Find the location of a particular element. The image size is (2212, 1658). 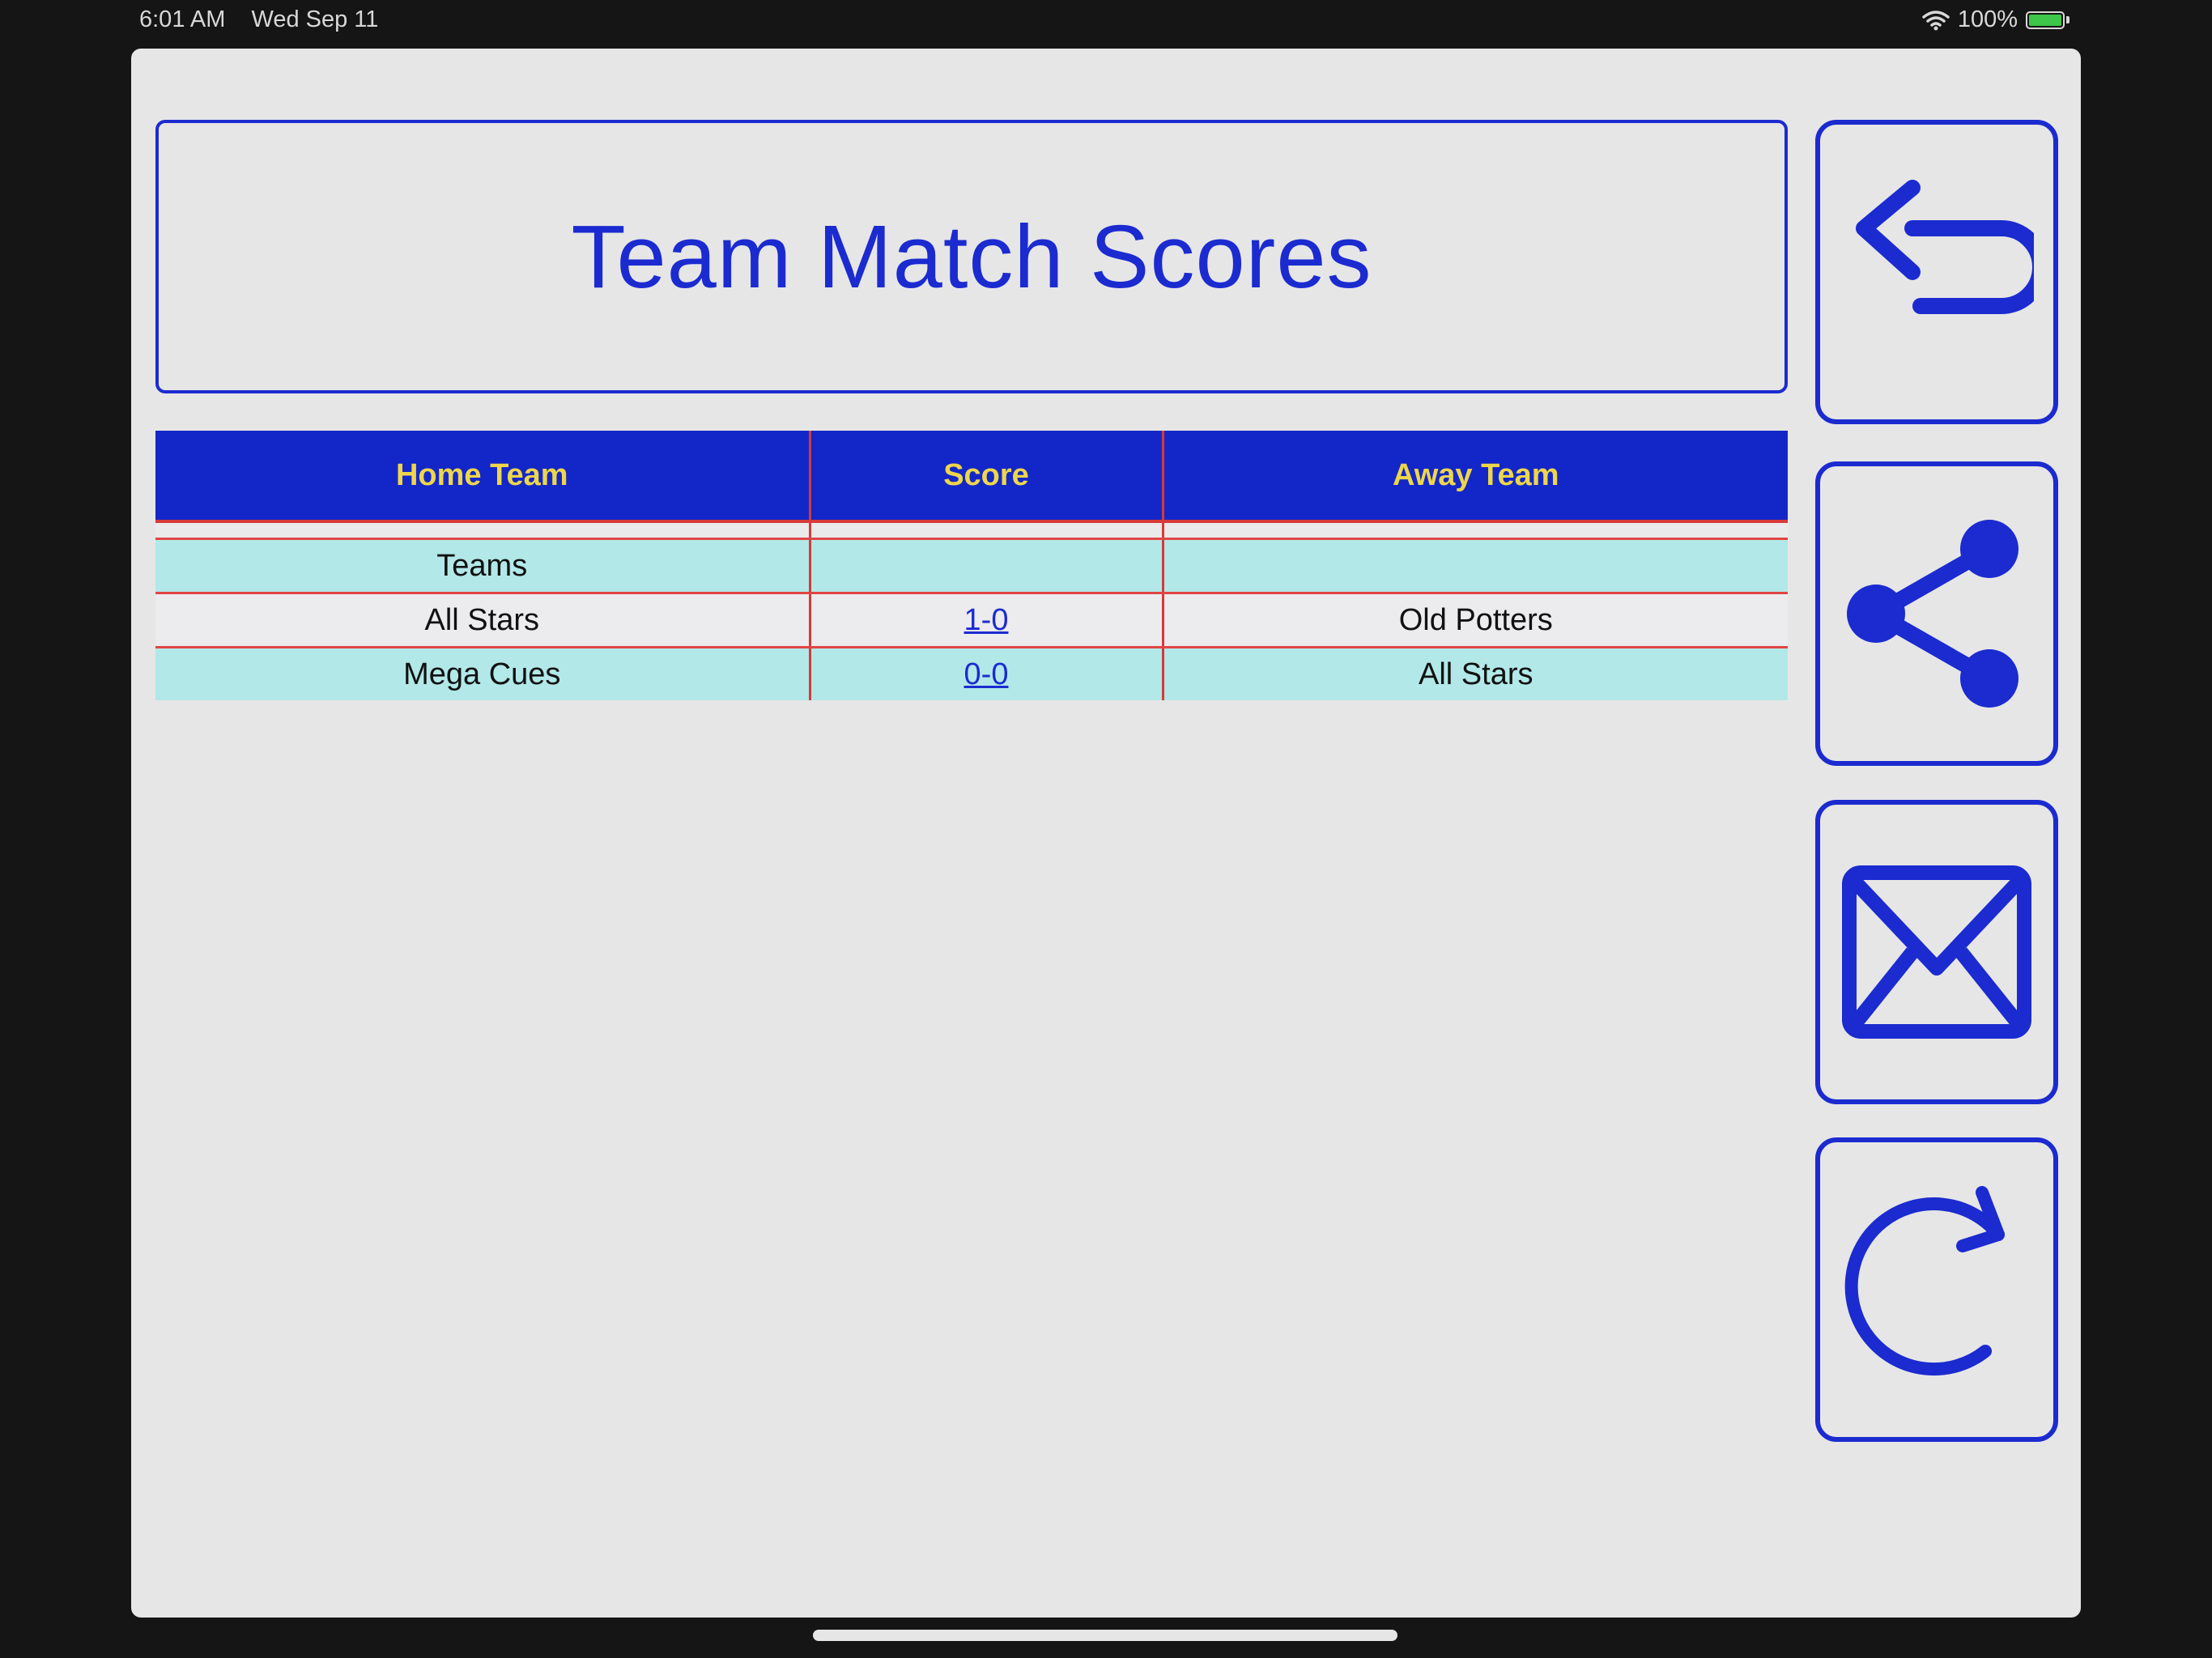

wifi-icon is located at coordinates (1936, 20).